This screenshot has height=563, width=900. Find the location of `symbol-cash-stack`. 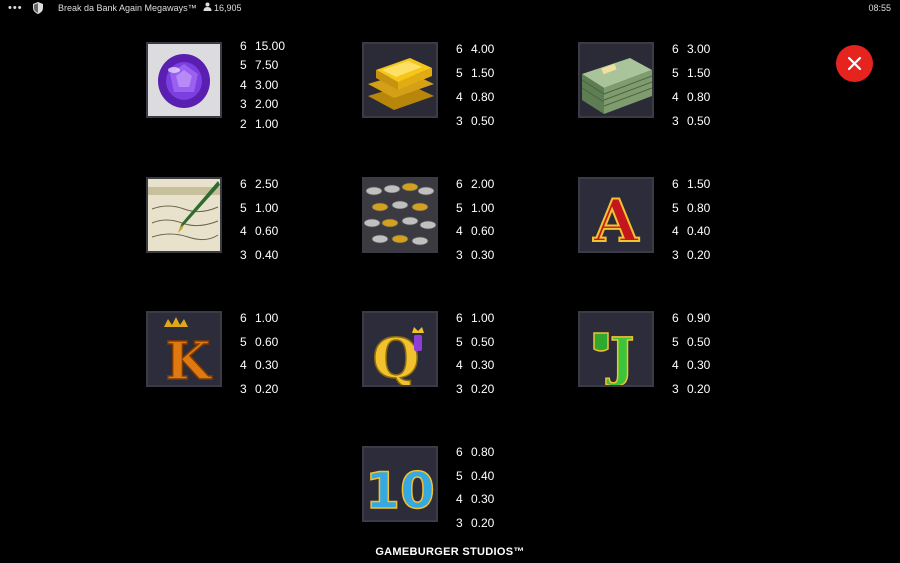

symbol-cash-stack is located at coordinates (616, 80).